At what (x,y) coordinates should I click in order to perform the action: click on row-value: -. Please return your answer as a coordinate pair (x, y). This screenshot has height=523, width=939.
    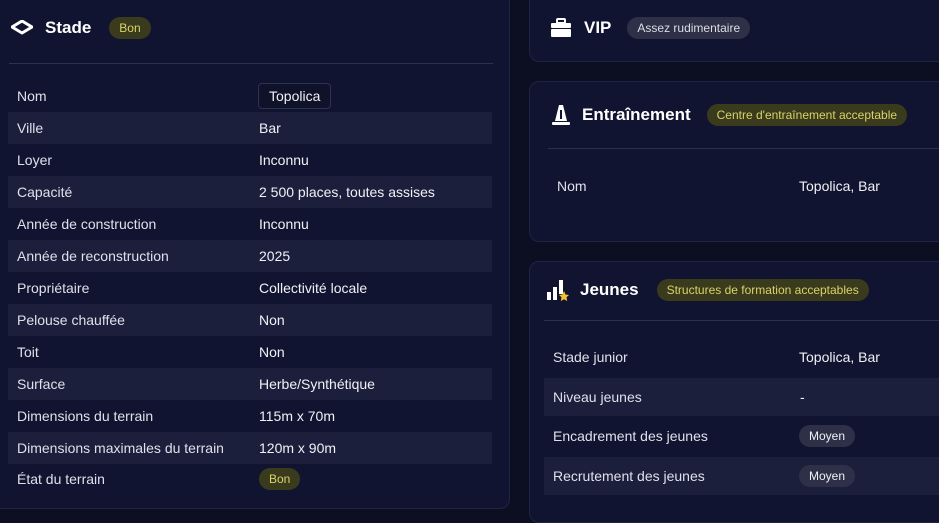
    Looking at the image, I should click on (802, 397).